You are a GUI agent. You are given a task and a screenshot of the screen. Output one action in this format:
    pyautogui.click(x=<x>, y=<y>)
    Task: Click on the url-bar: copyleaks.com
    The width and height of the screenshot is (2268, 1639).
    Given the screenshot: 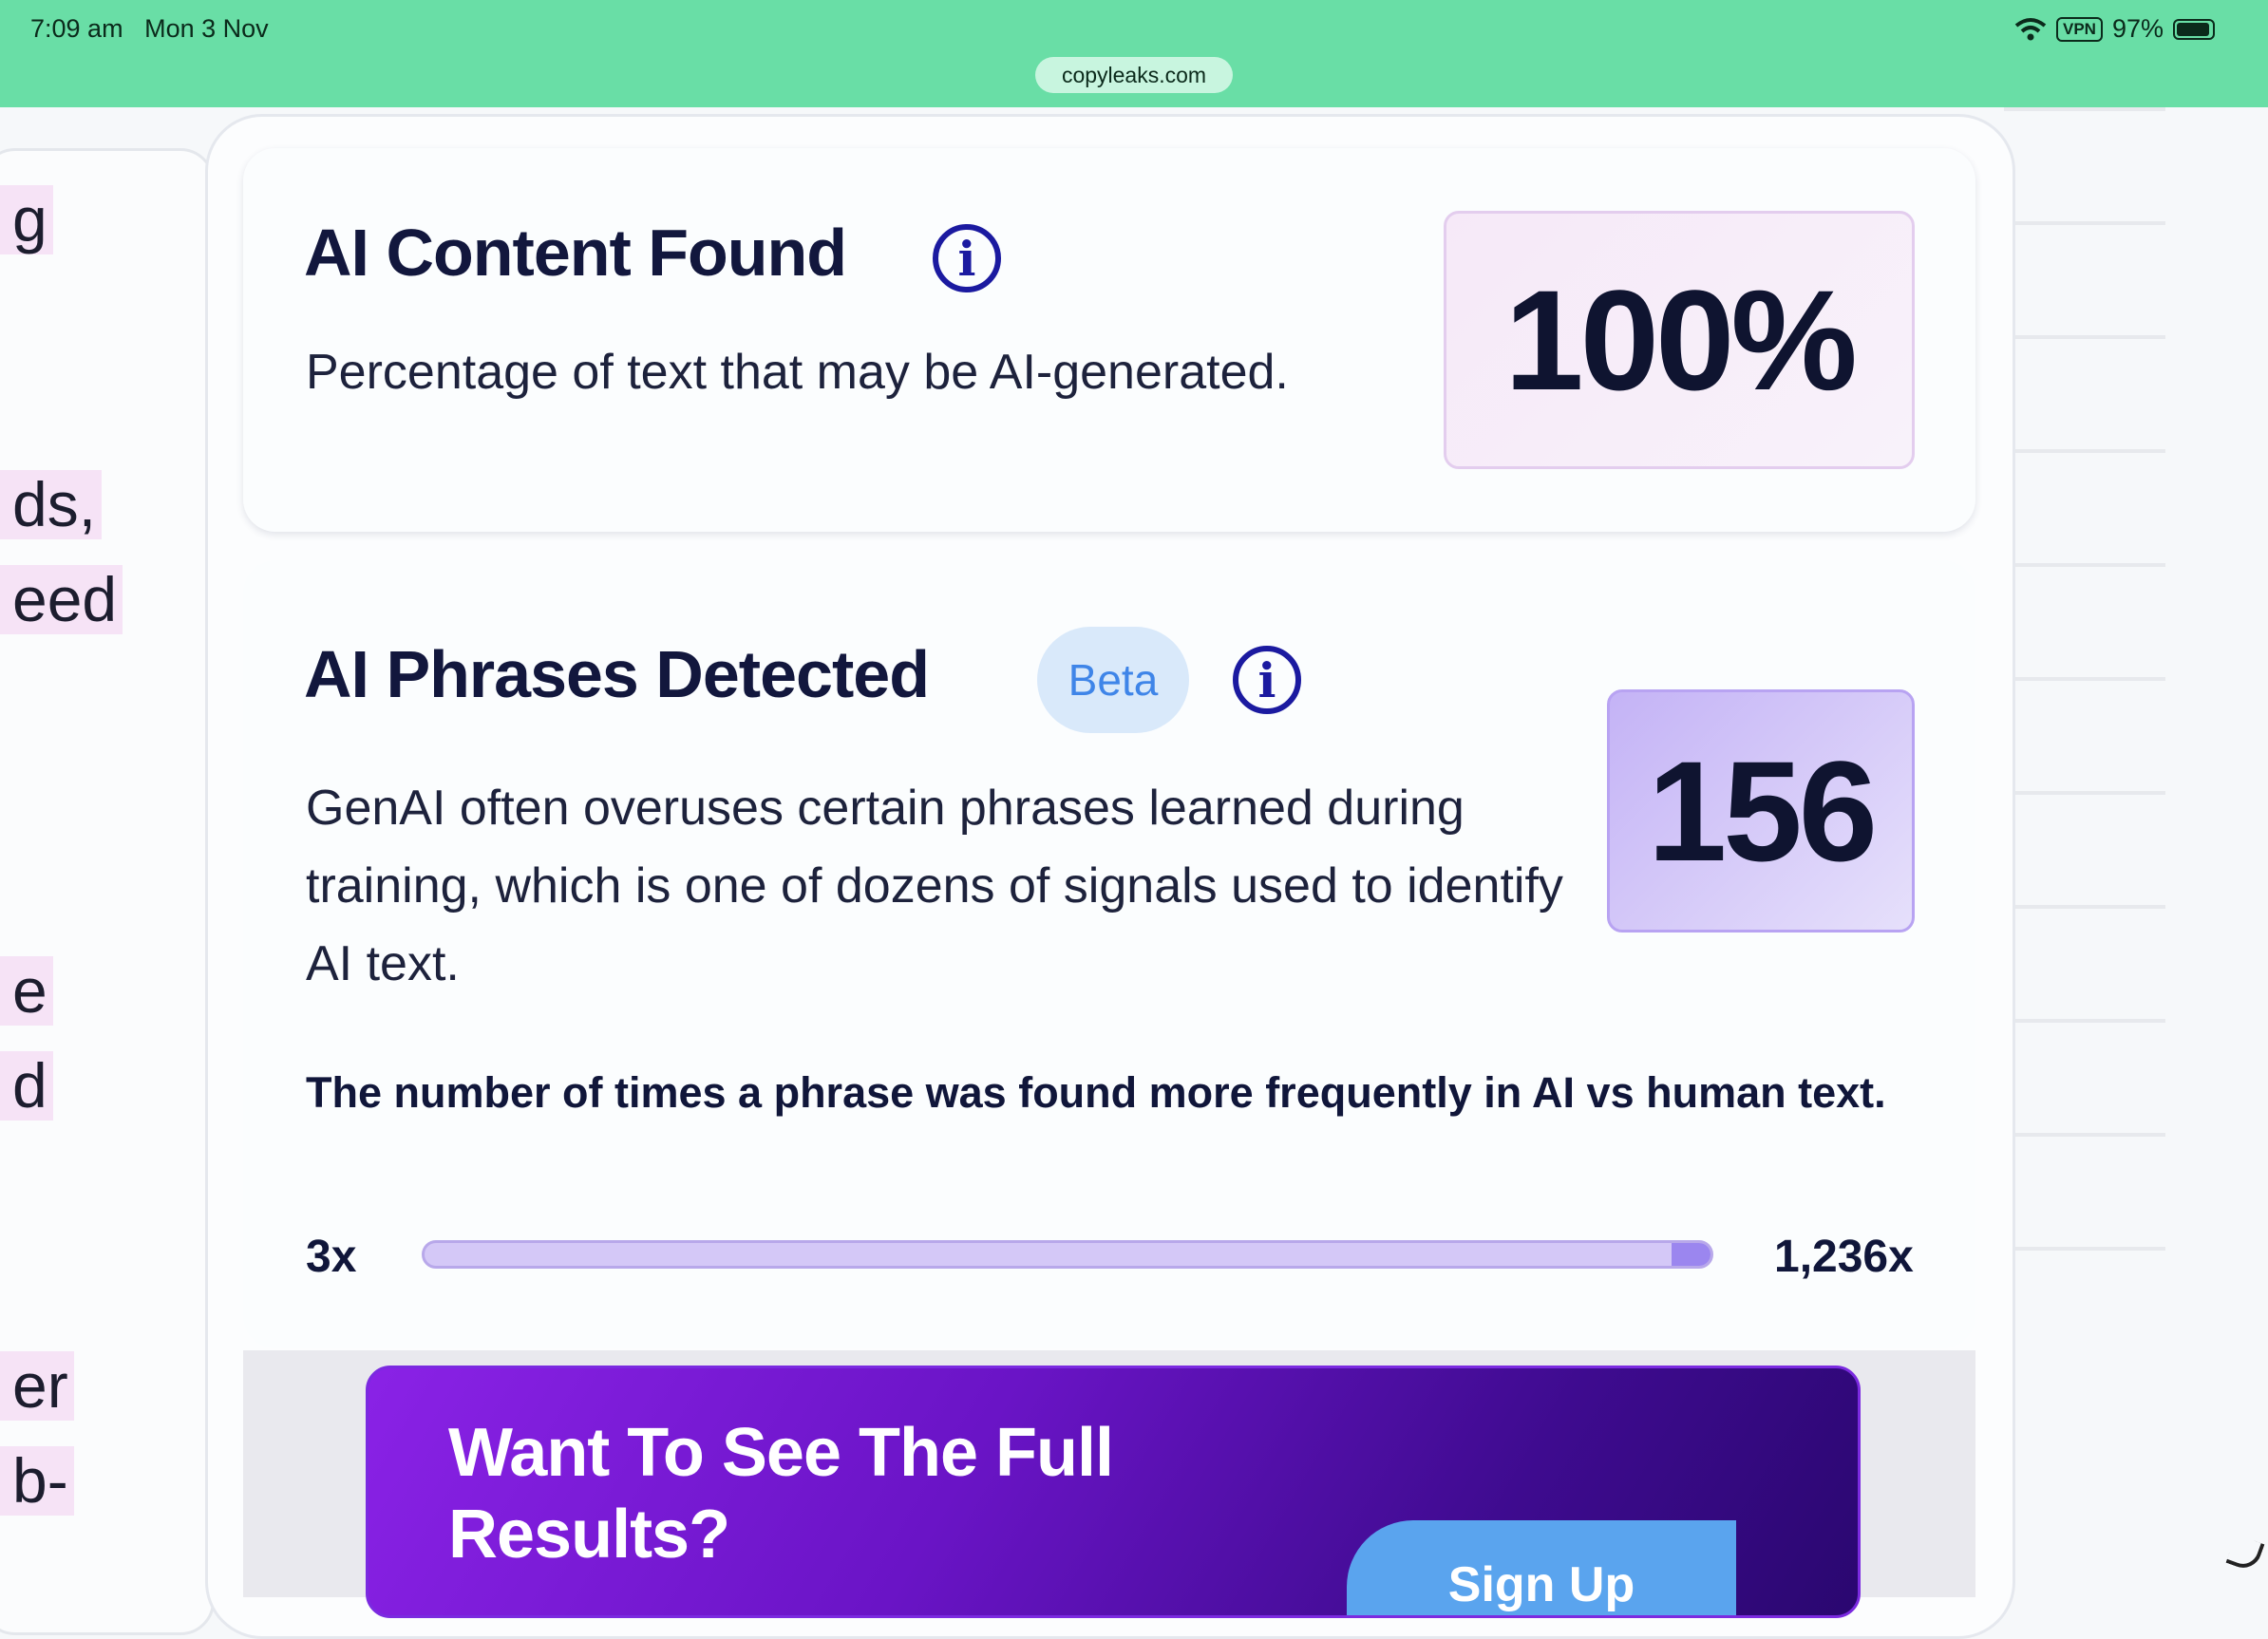 What is the action you would take?
    pyautogui.click(x=1134, y=75)
    